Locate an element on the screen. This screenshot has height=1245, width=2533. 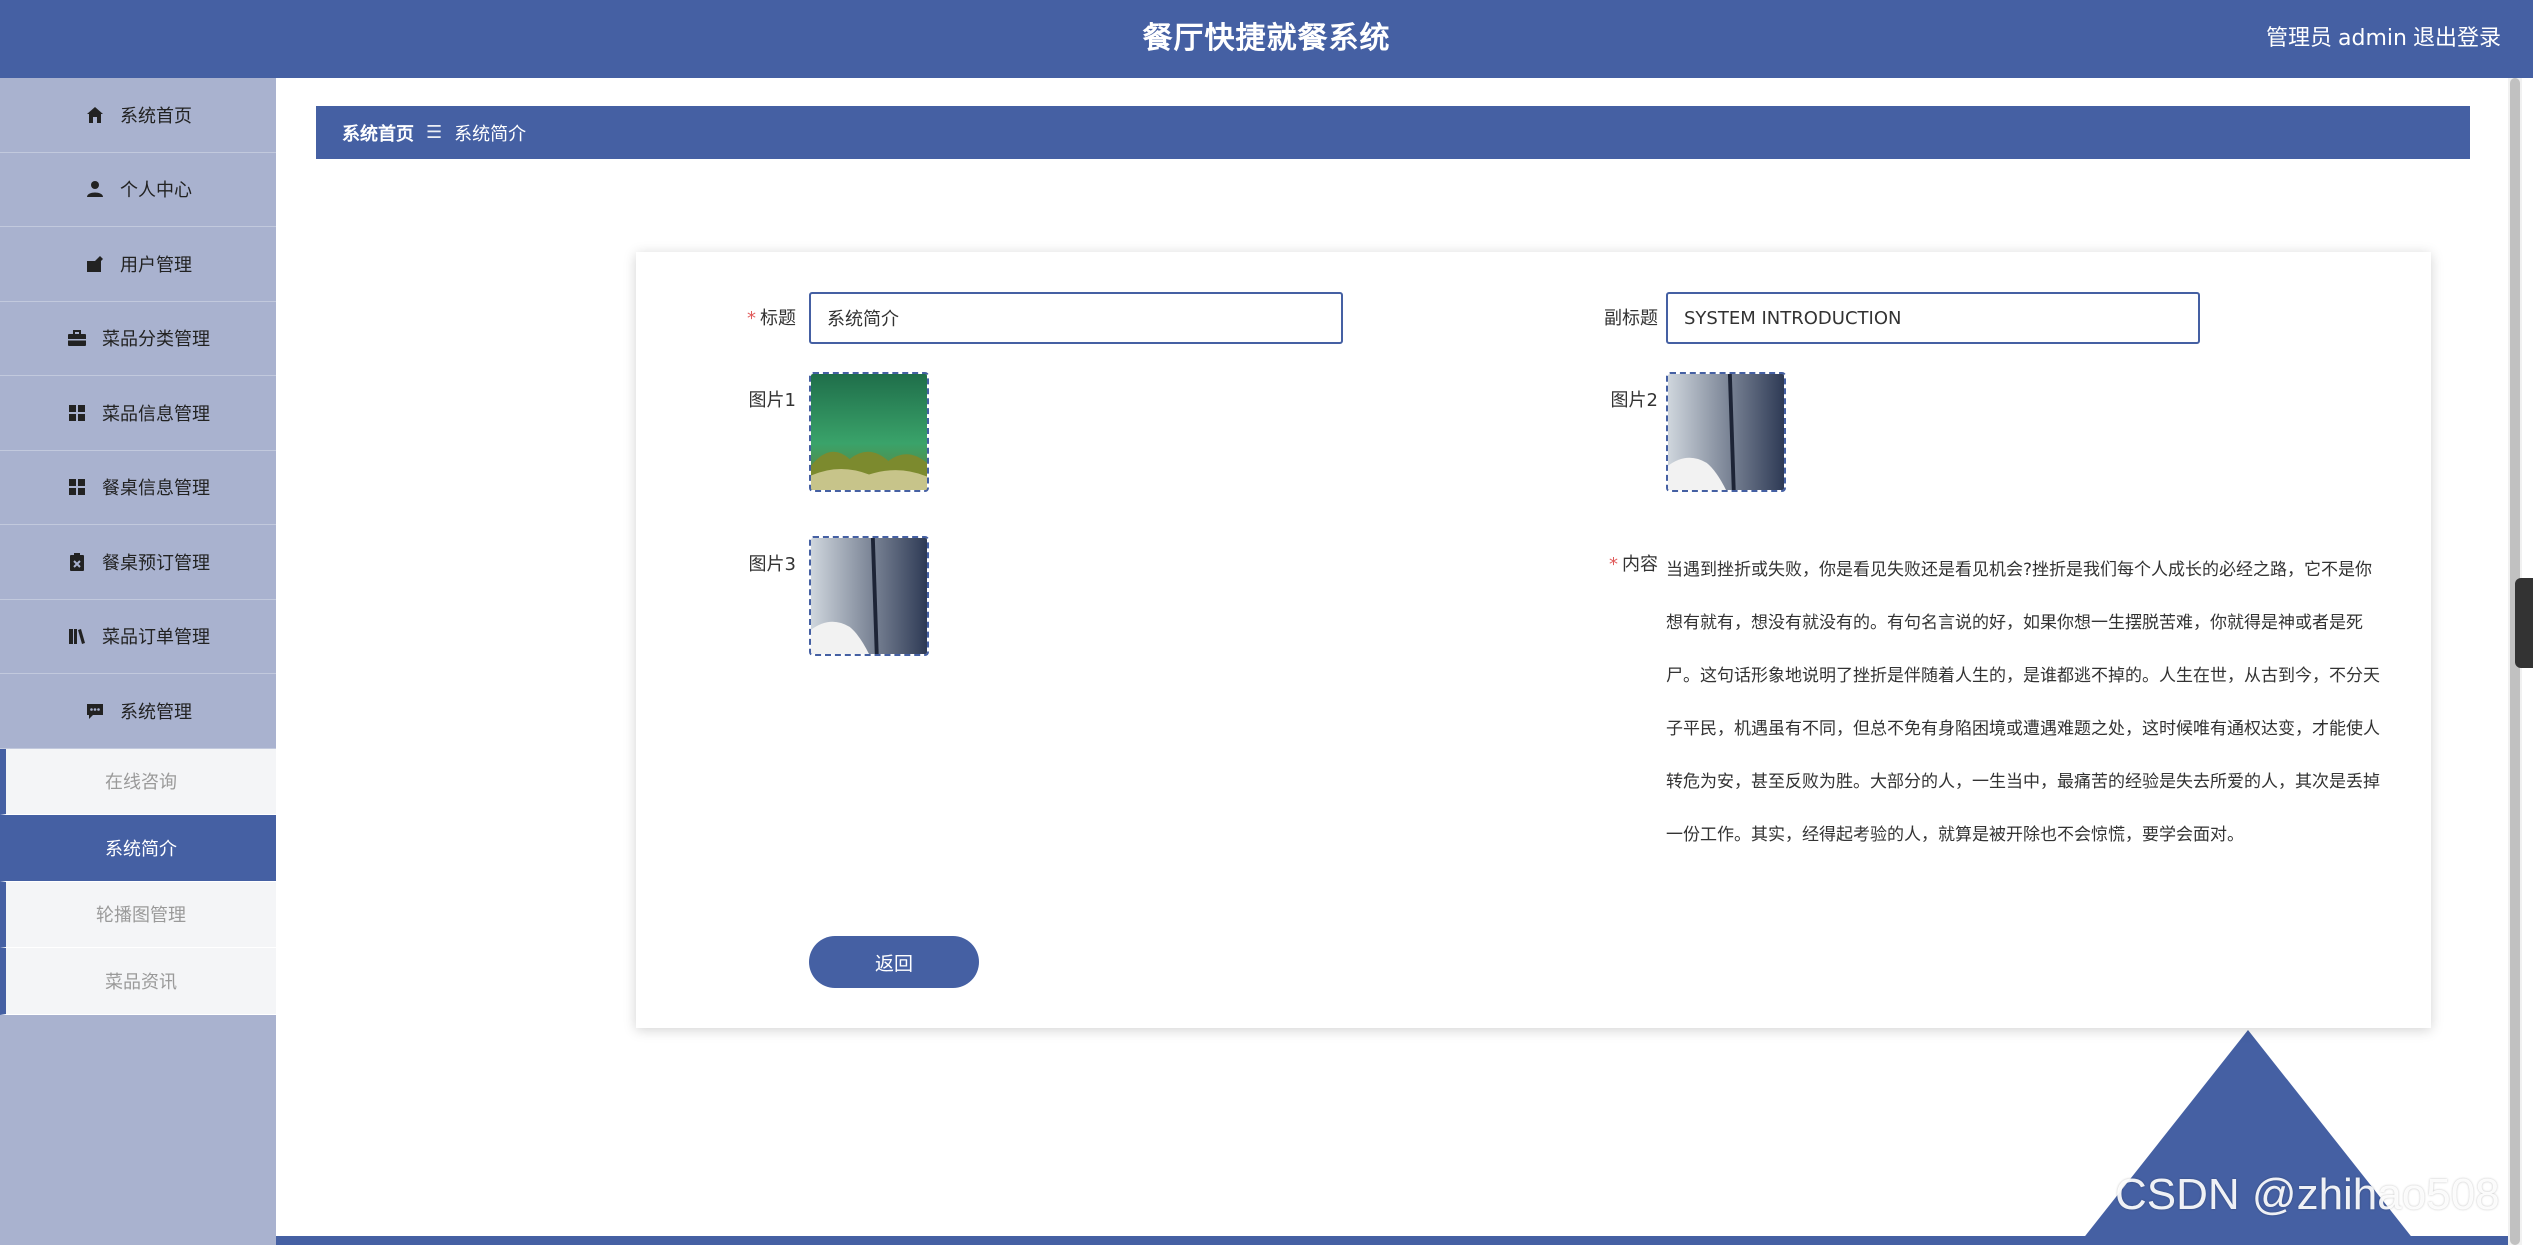
submenu-system-intro: 系统简介 is located at coordinates (138, 848).